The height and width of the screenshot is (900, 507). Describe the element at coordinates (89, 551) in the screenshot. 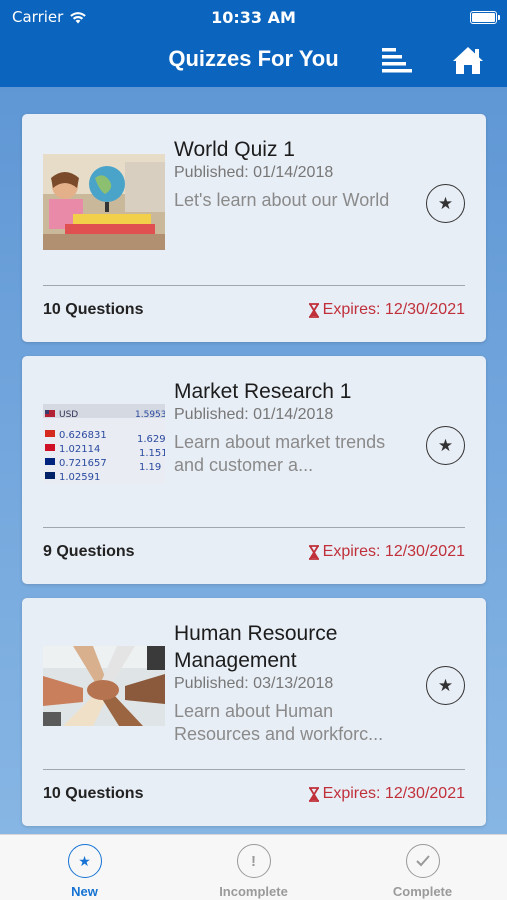

I see `question-count: 9 Questions` at that location.